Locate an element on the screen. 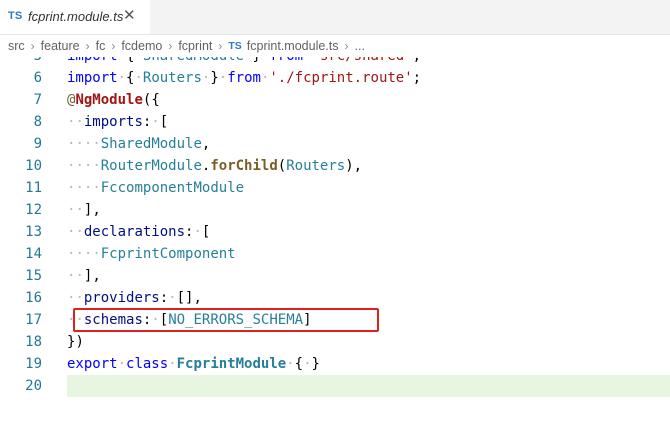 This screenshot has height=438, width=670. breadcrumb-item-file: fcprint.module.ts is located at coordinates (293, 46).